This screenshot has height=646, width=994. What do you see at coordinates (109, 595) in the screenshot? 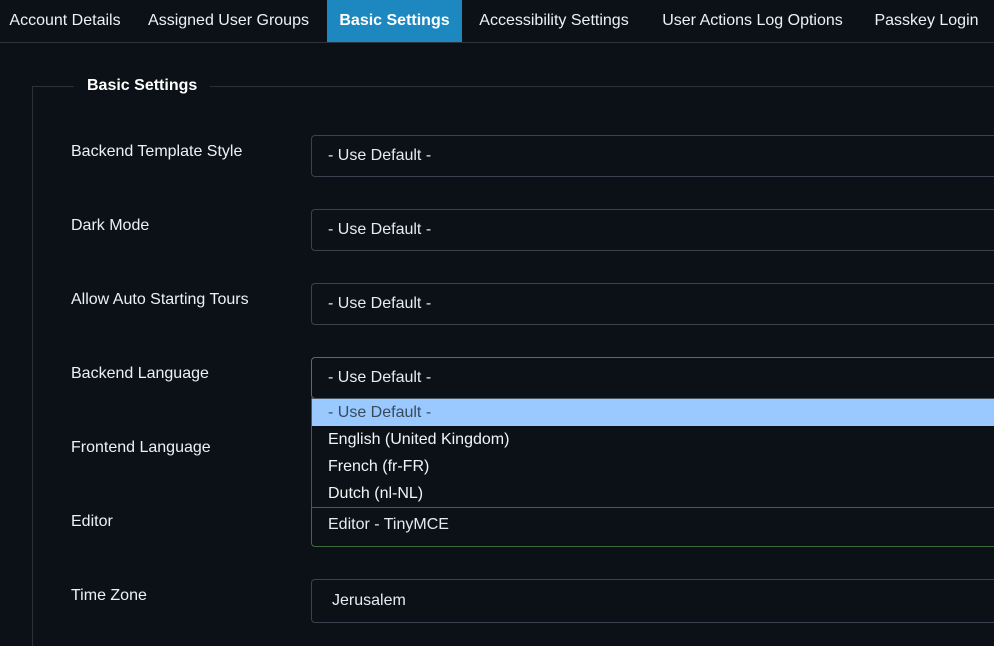
I see `time-zone-label: Time Zone` at bounding box center [109, 595].